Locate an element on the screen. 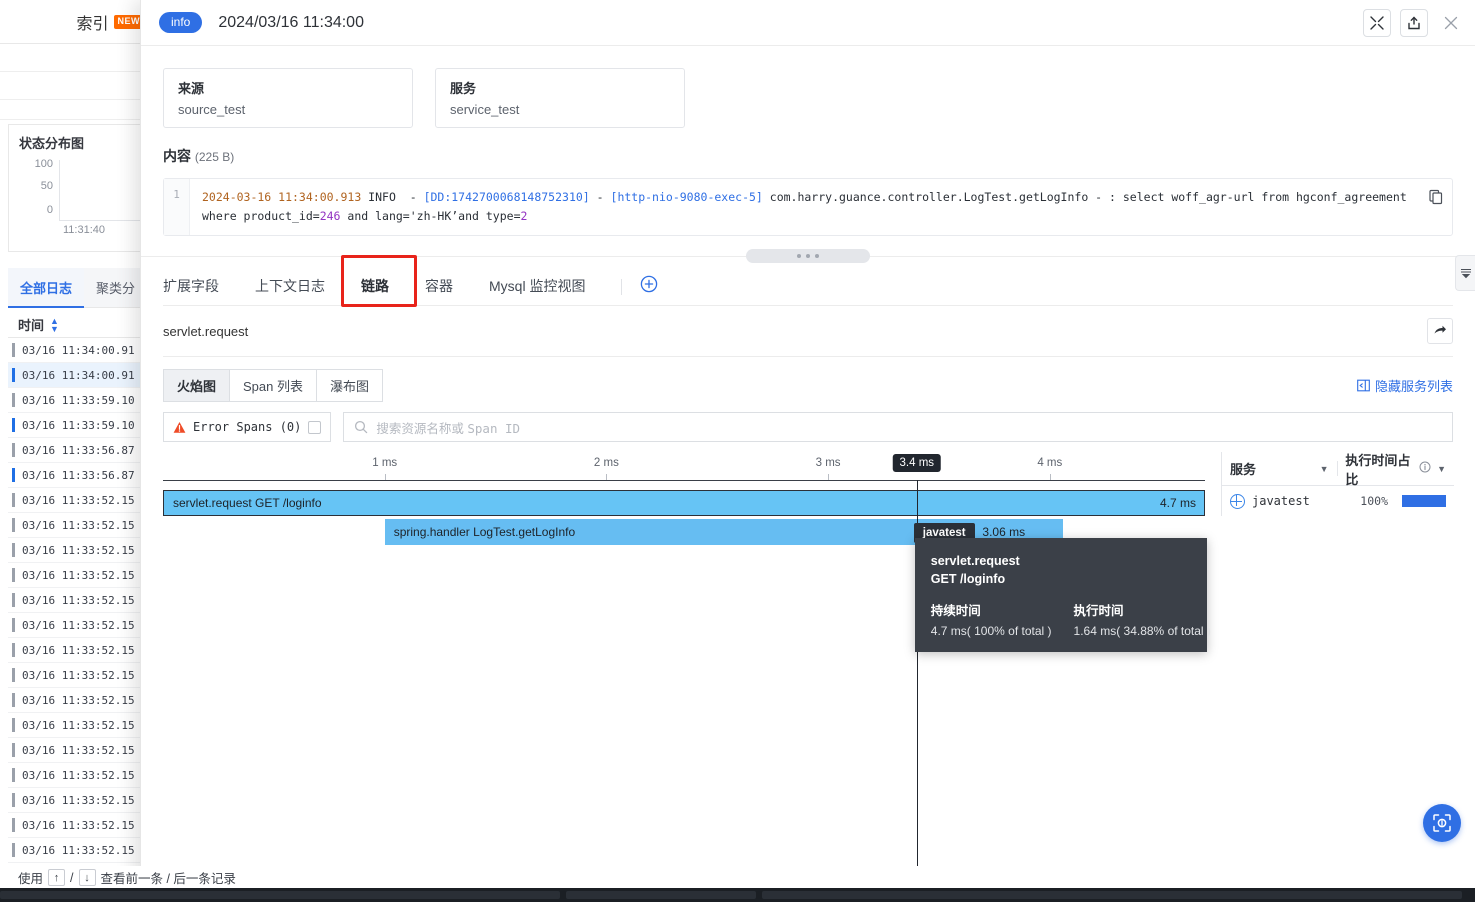 The width and height of the screenshot is (1475, 902). service-list-panel: 服务 ▼ 执行时间占比 ▼ javatest 100% is located at coordinates (1337, 484).